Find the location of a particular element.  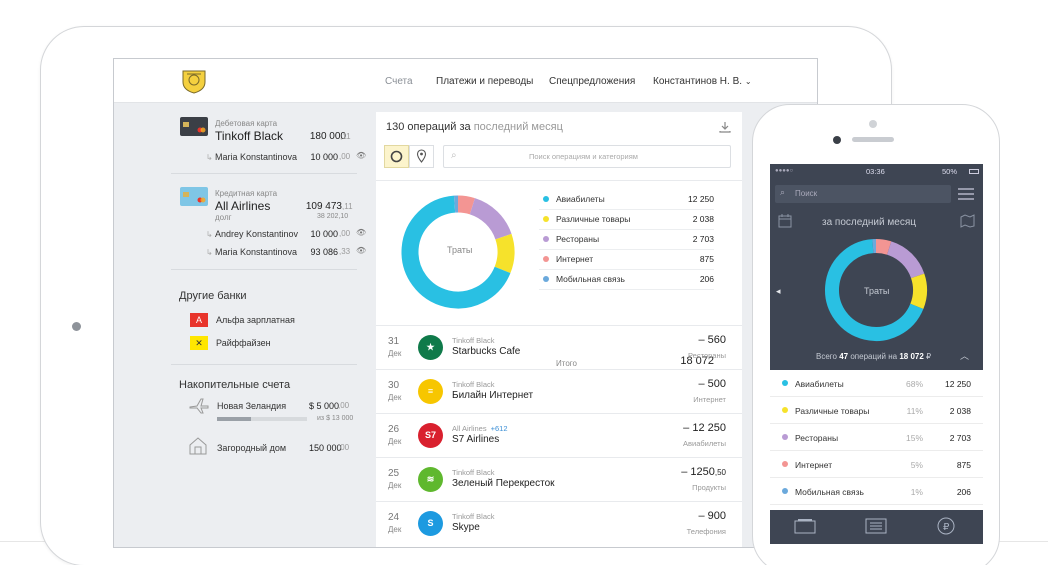

download-icon is located at coordinates (725, 127).